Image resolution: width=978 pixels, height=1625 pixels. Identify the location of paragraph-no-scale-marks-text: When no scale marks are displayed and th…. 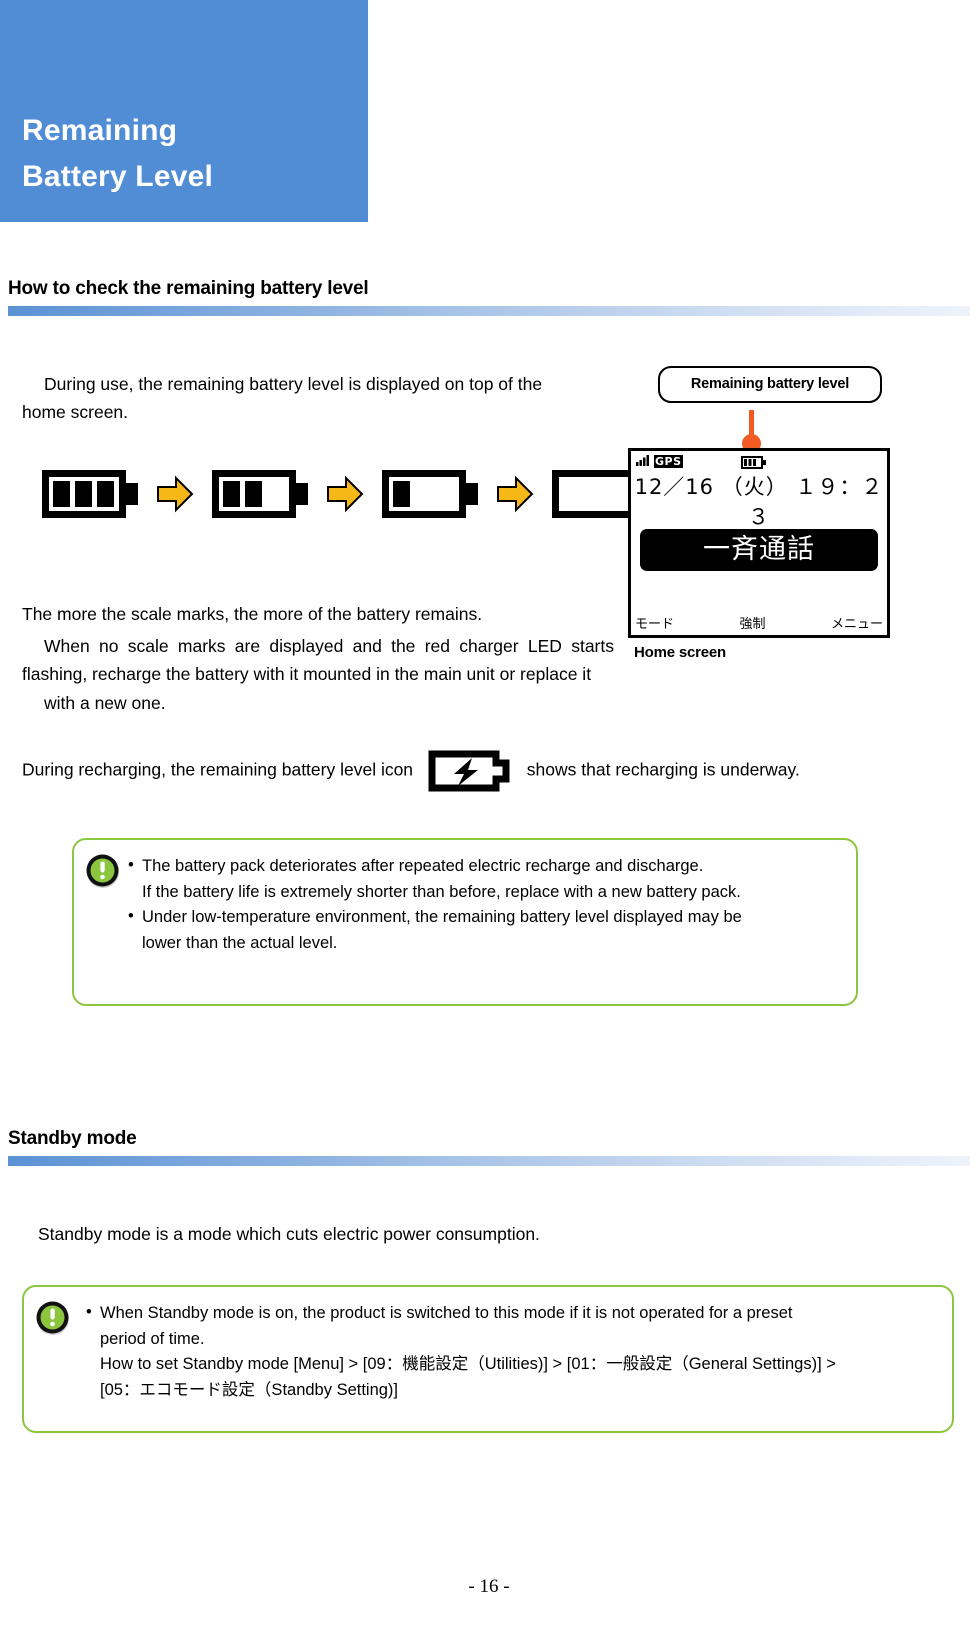
(318, 660).